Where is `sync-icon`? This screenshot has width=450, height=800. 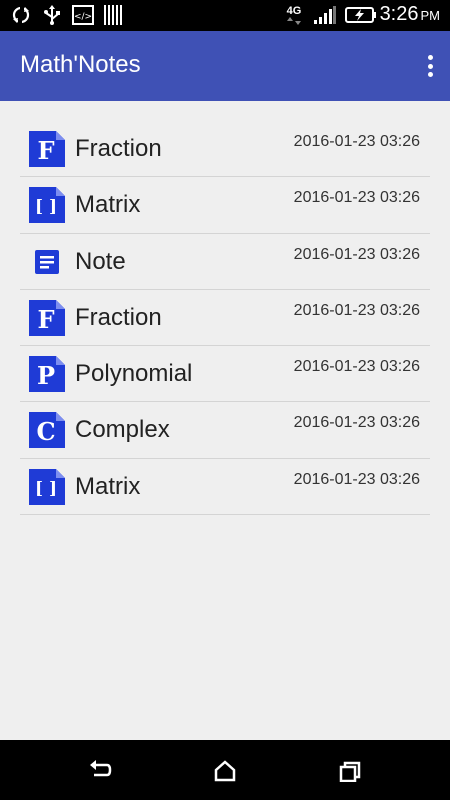 sync-icon is located at coordinates (21, 15).